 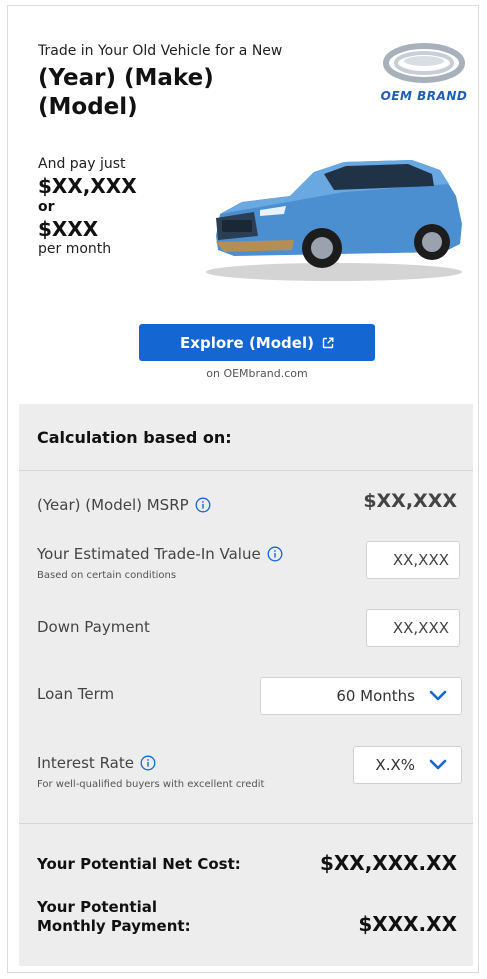 I want to click on monthly-label-line2: Monthly Payment:, so click(x=114, y=926).